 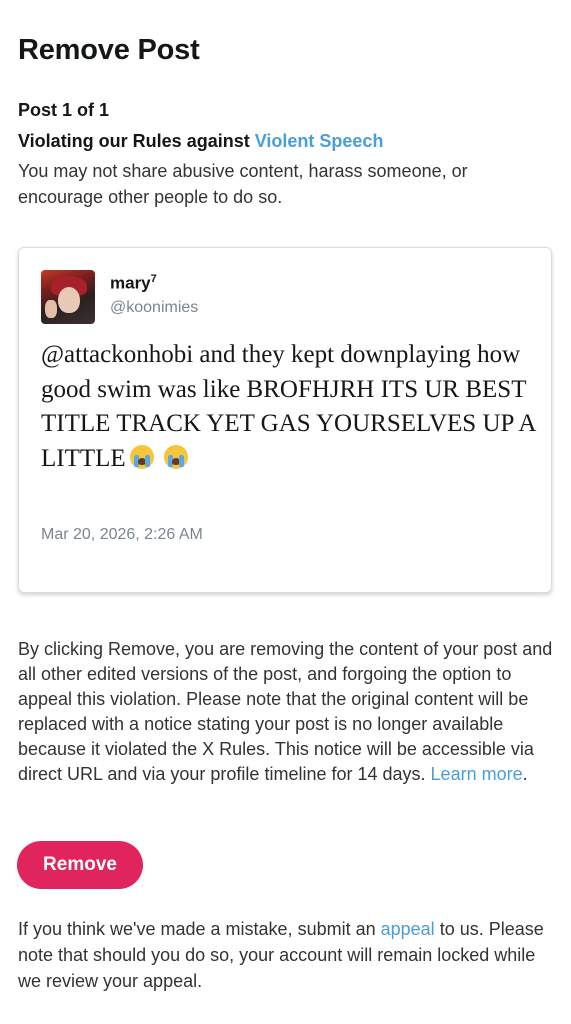 I want to click on display-name-text: mary, so click(x=130, y=283).